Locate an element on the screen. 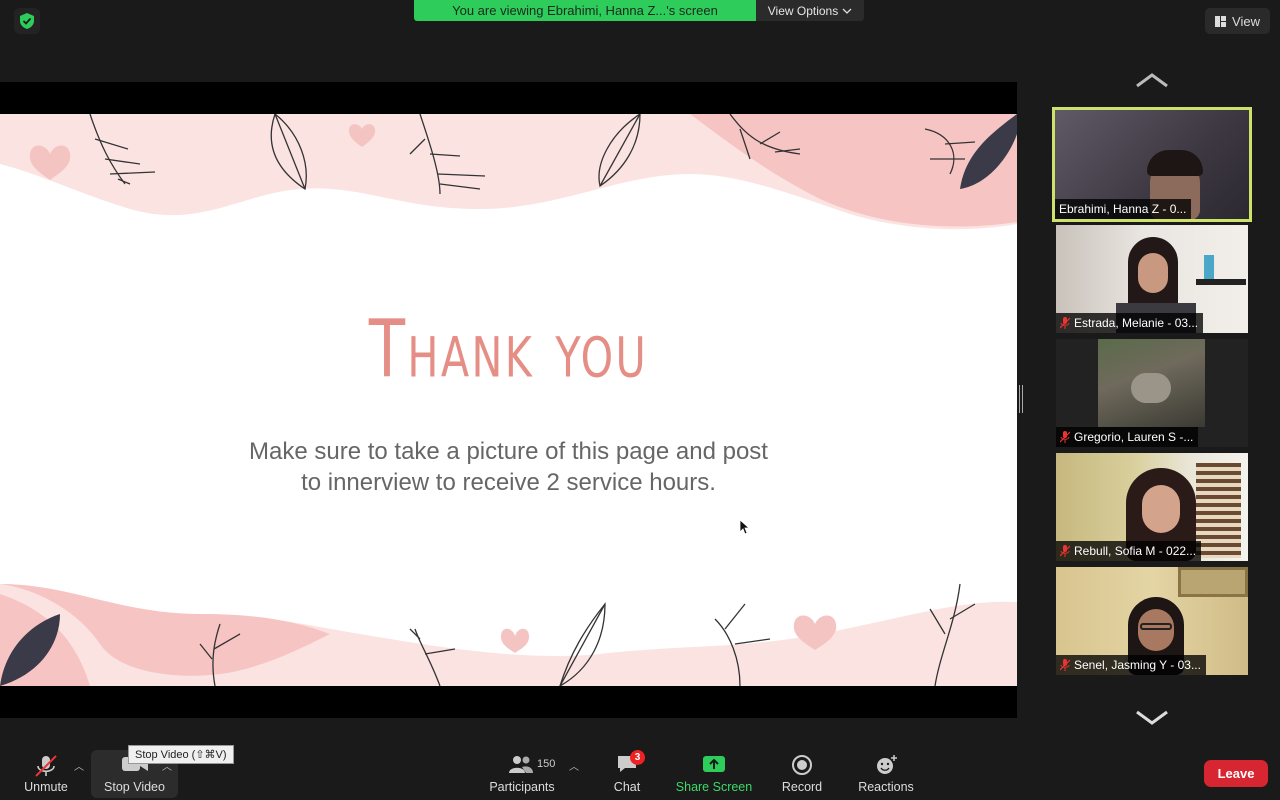  view-button: View is located at coordinates (1237, 21).